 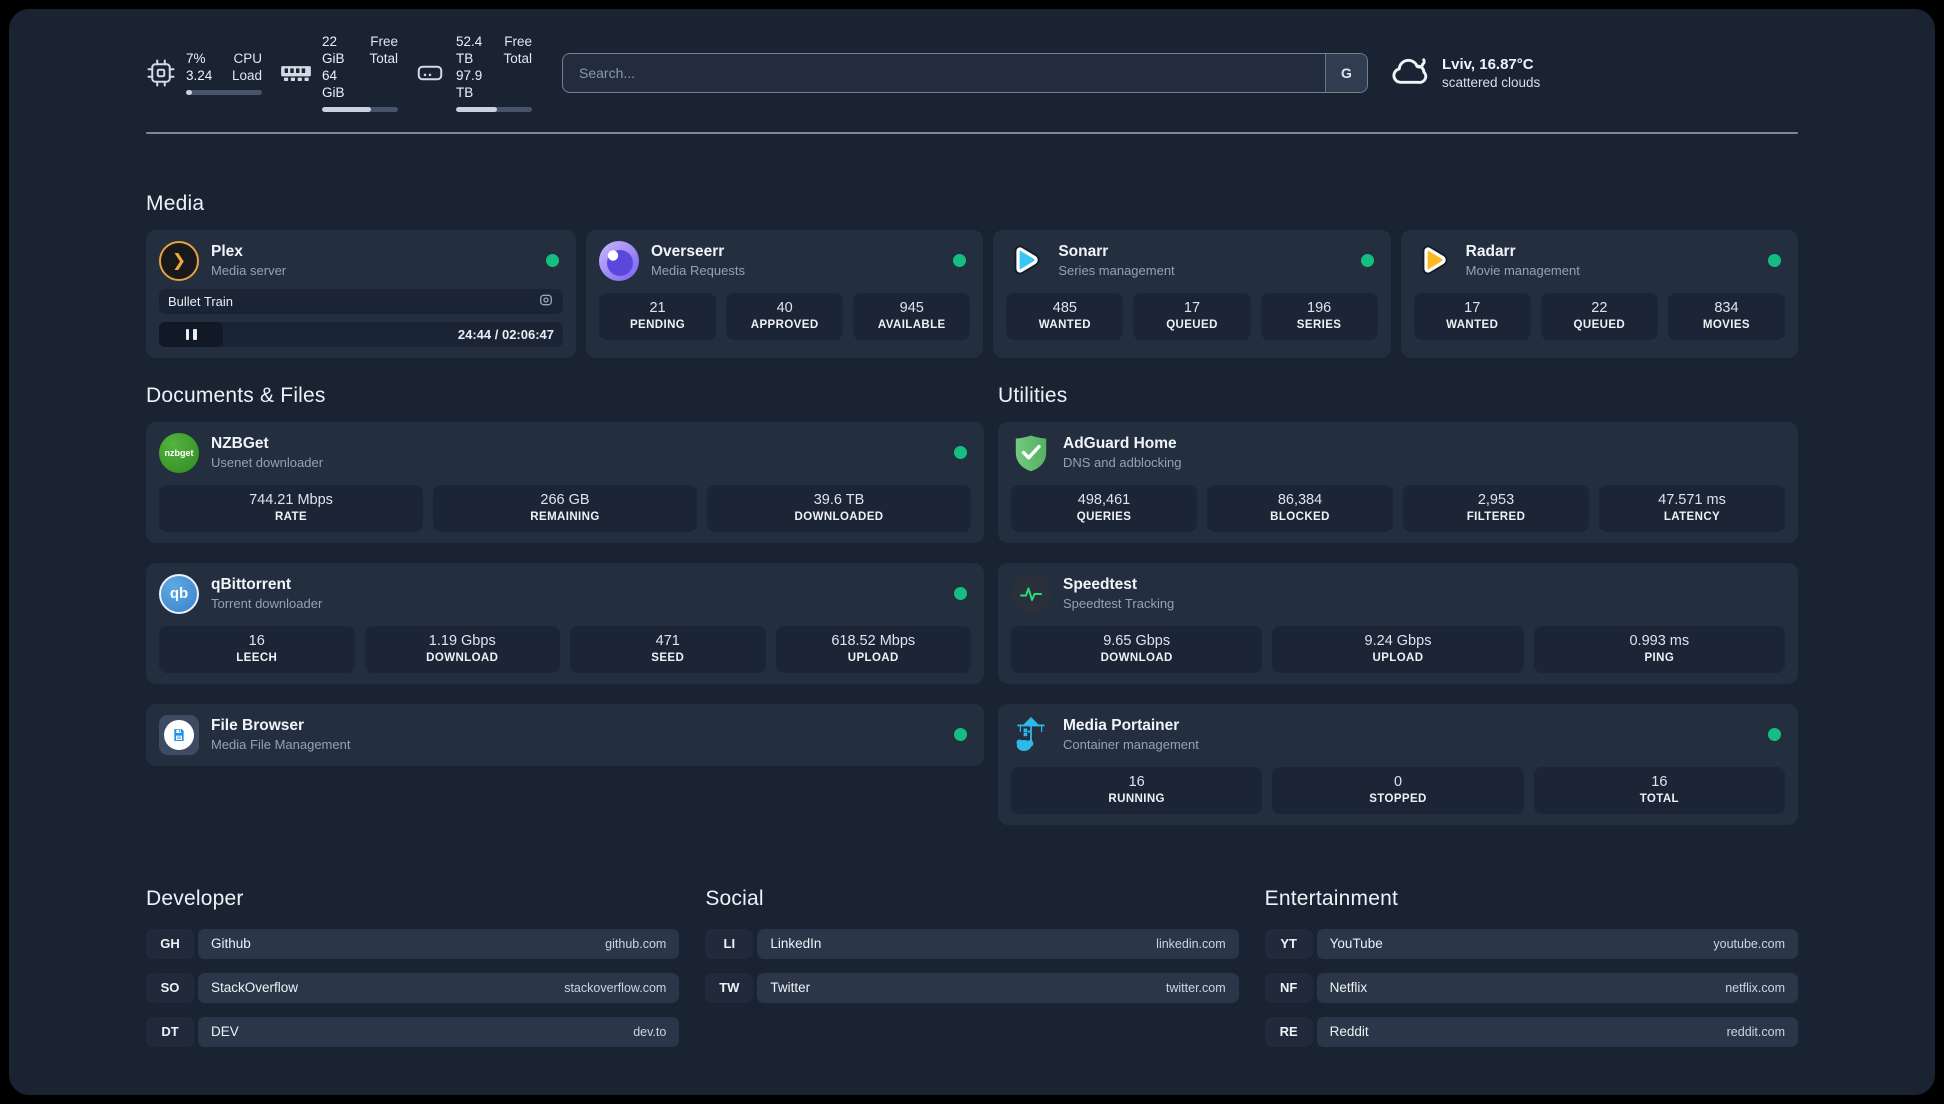 I want to click on weather-widget: Lviv, 16.87°C scattered clouds, so click(x=1465, y=72).